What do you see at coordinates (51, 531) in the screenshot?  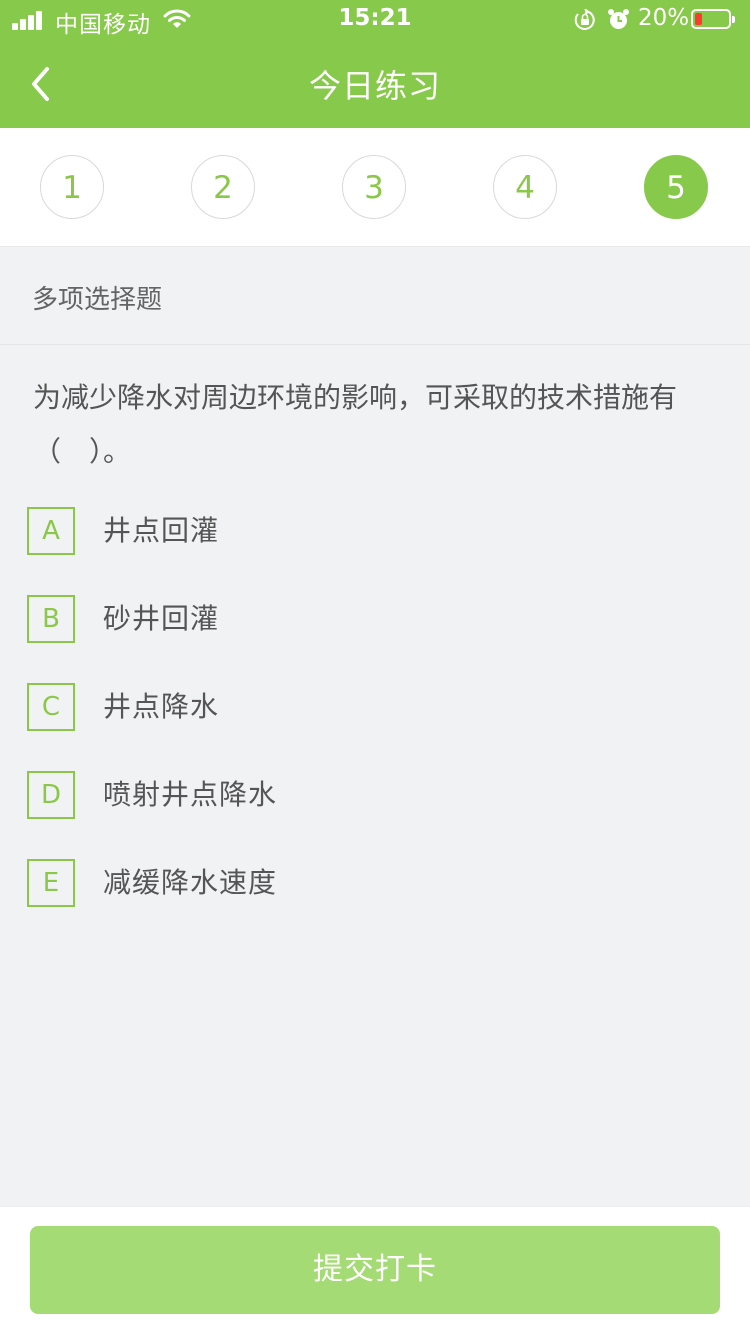 I see `option-letter: A` at bounding box center [51, 531].